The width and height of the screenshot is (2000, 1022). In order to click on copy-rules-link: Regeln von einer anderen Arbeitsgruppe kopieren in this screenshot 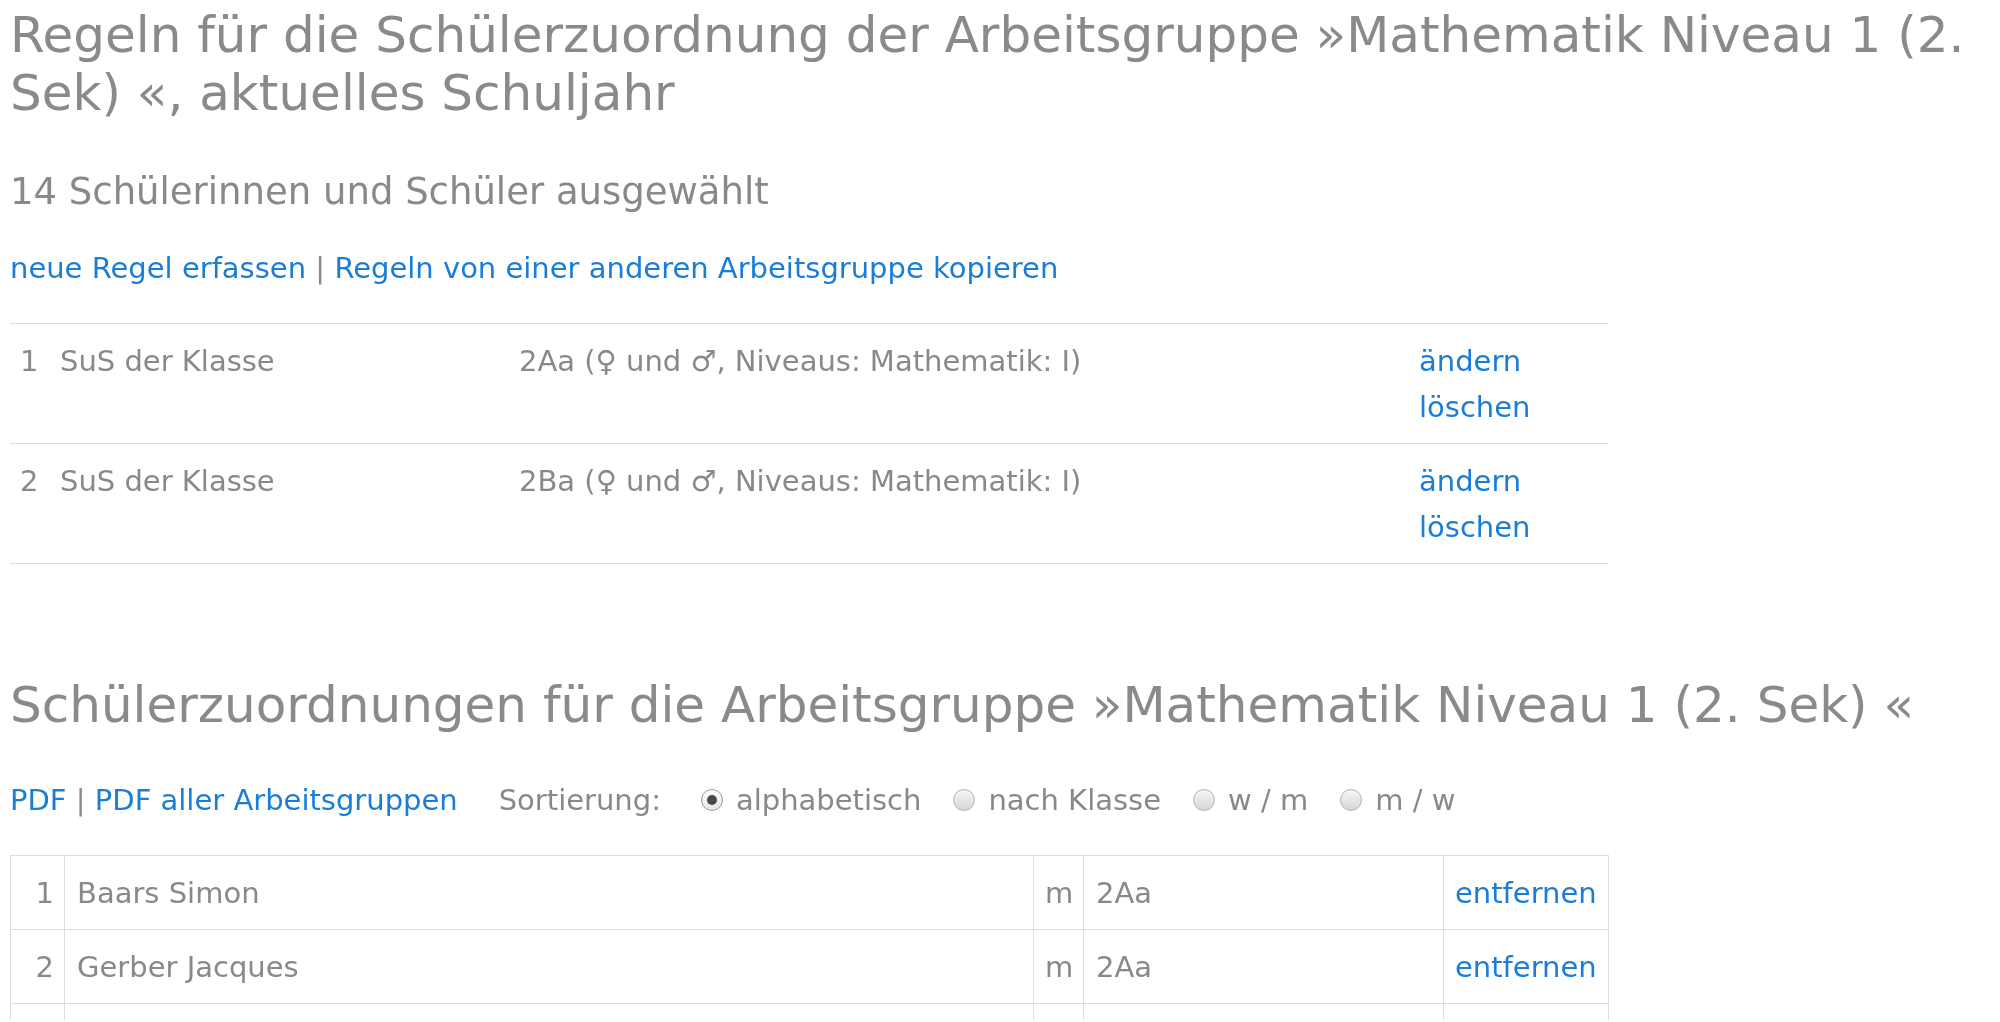, I will do `click(696, 268)`.